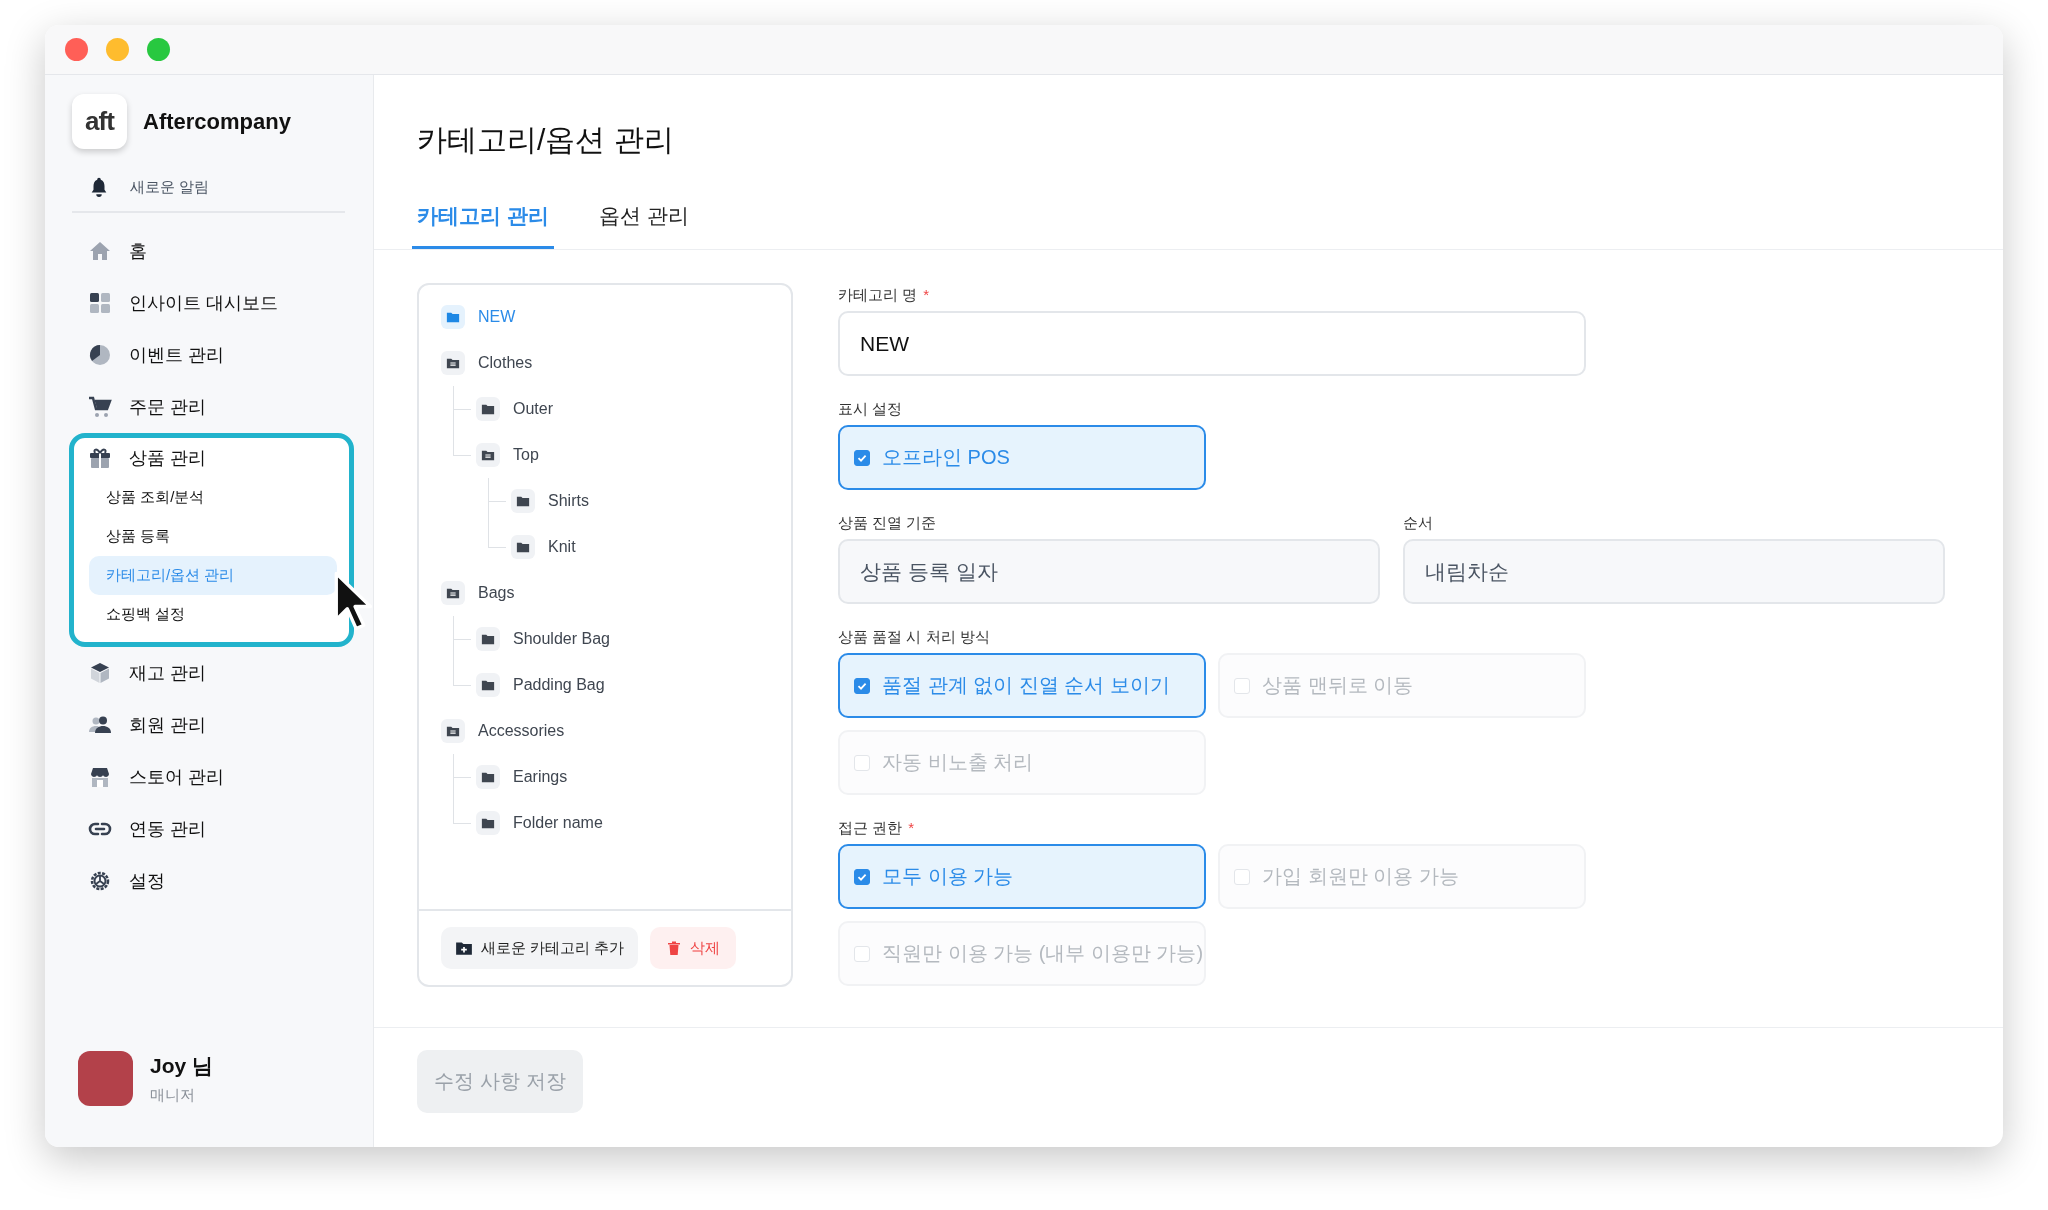 The height and width of the screenshot is (1210, 2048). I want to click on tree-item: Accessories, so click(616, 731).